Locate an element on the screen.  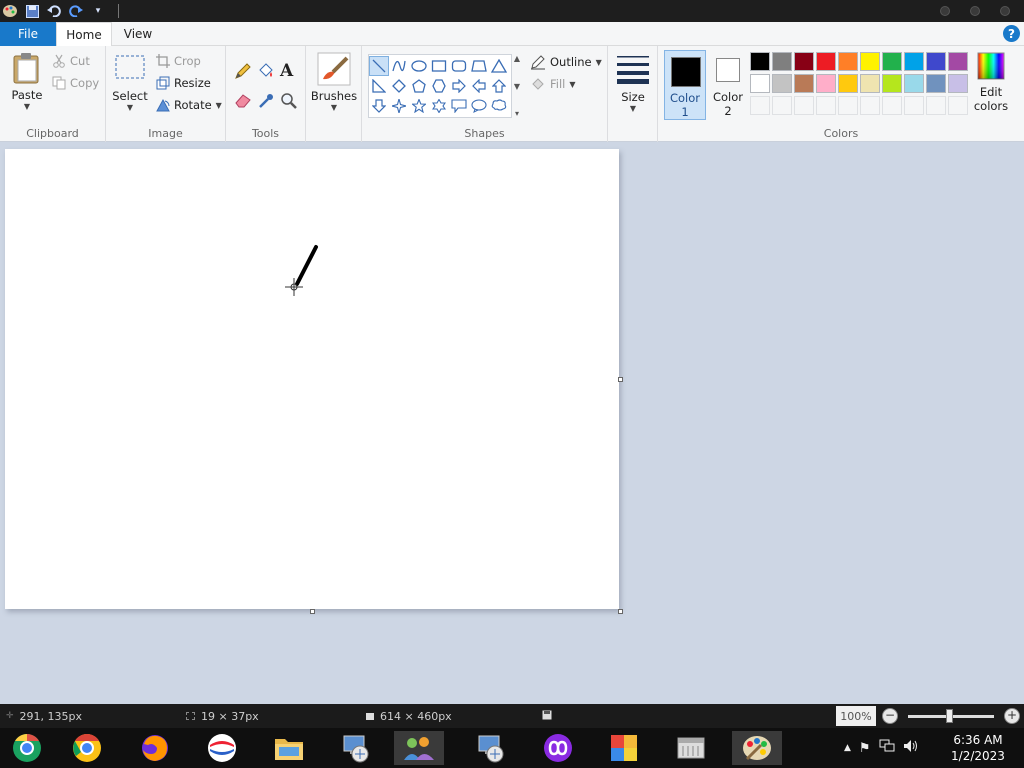
paint-taskbar-icon is located at coordinates (757, 748).